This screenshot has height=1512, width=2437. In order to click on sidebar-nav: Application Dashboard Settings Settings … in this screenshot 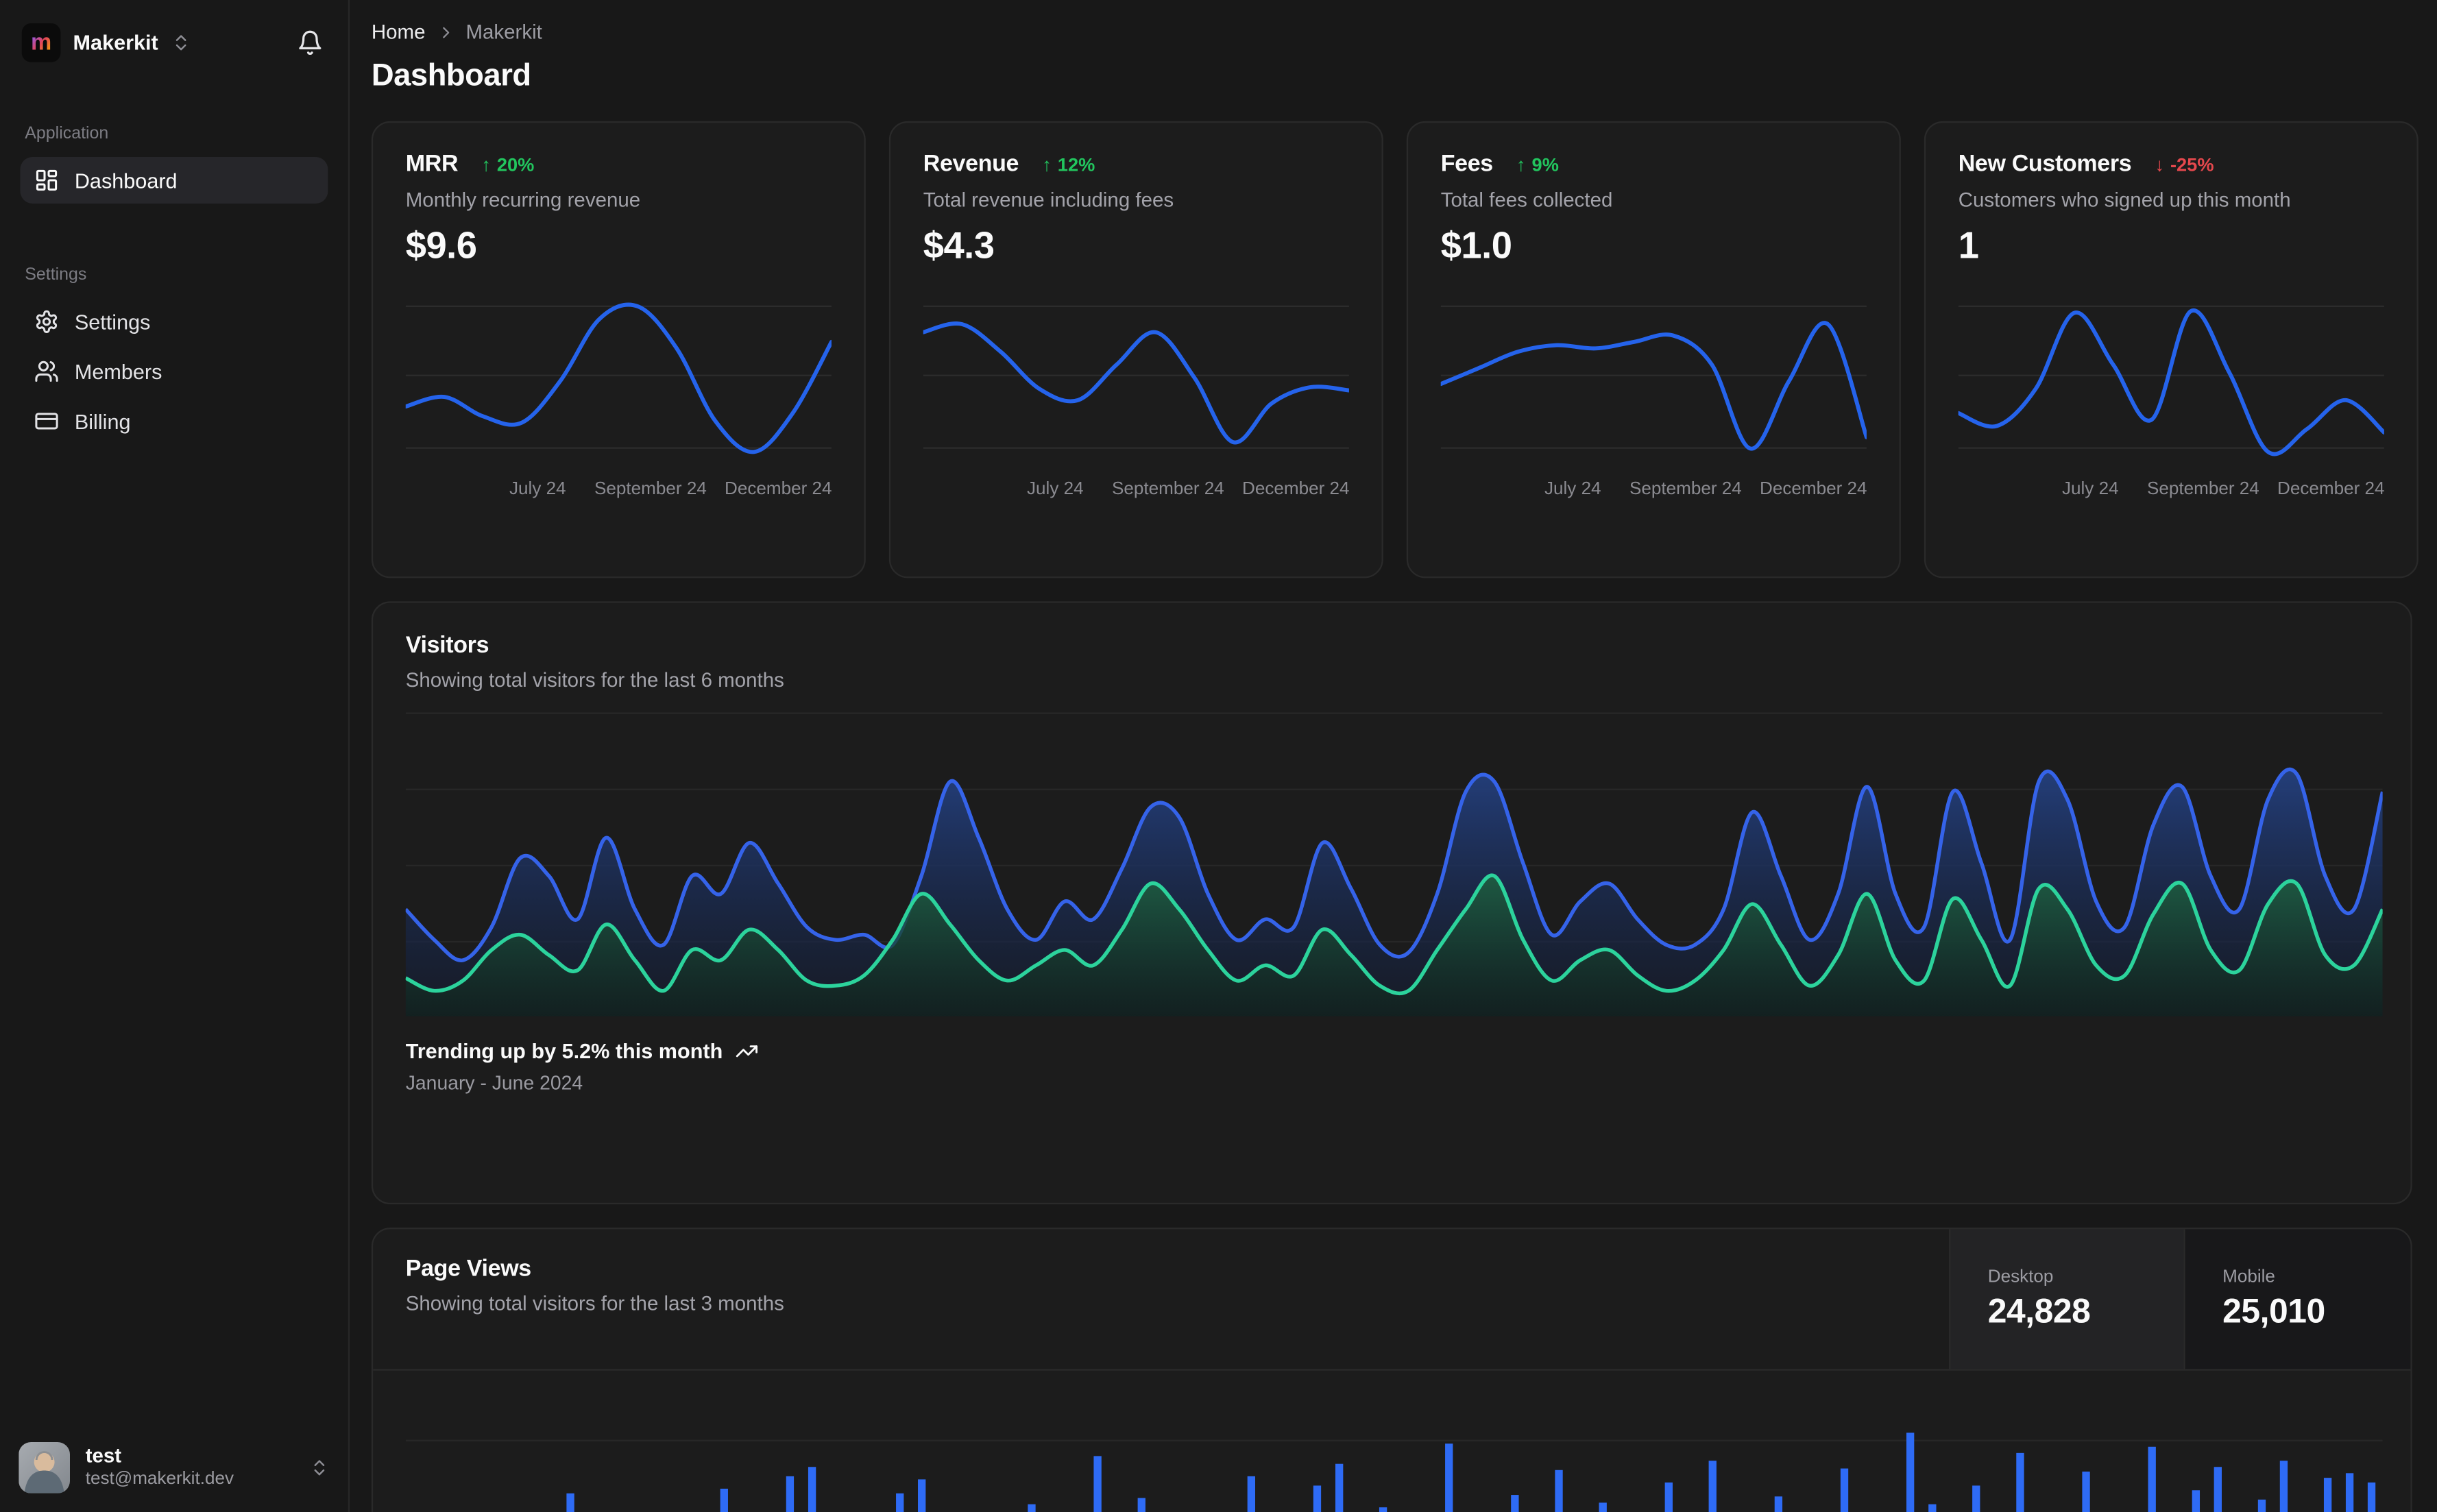, I will do `click(174, 277)`.